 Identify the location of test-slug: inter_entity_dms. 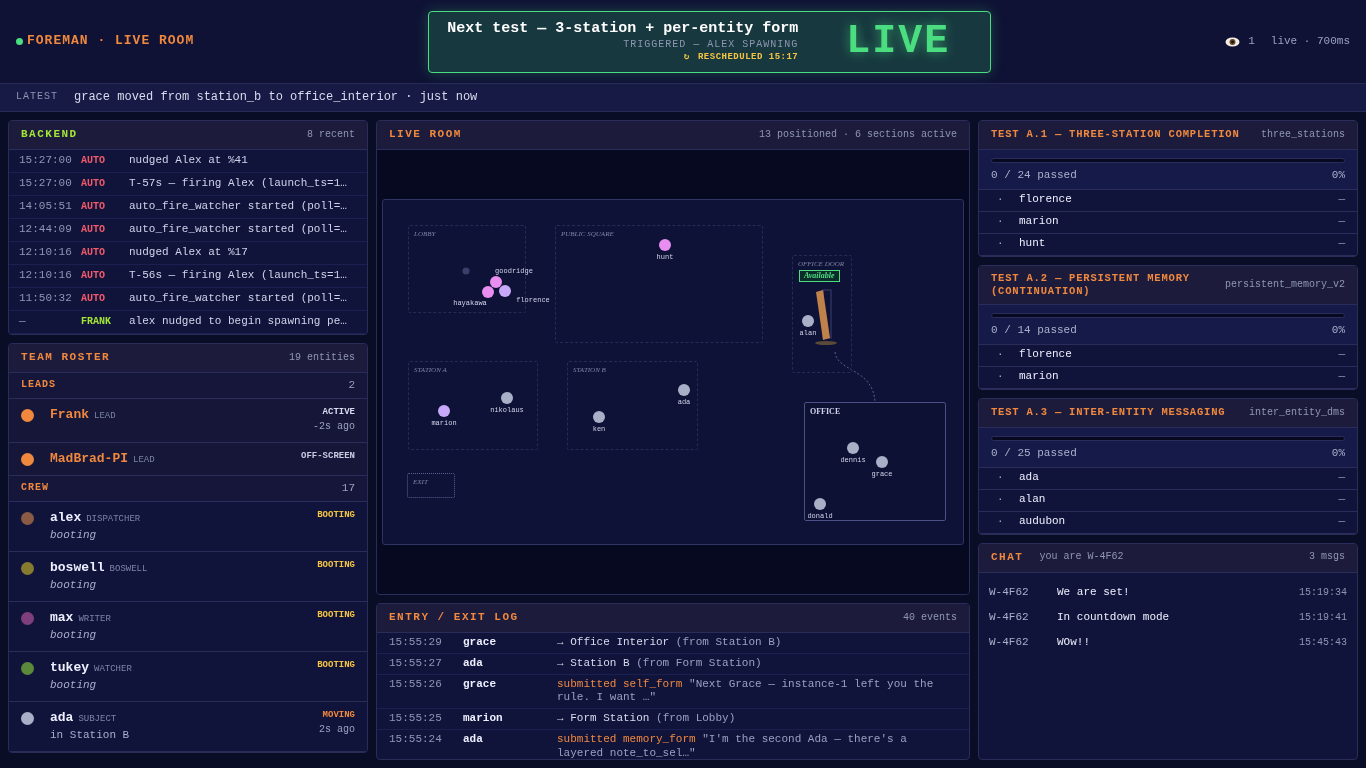
(1297, 412).